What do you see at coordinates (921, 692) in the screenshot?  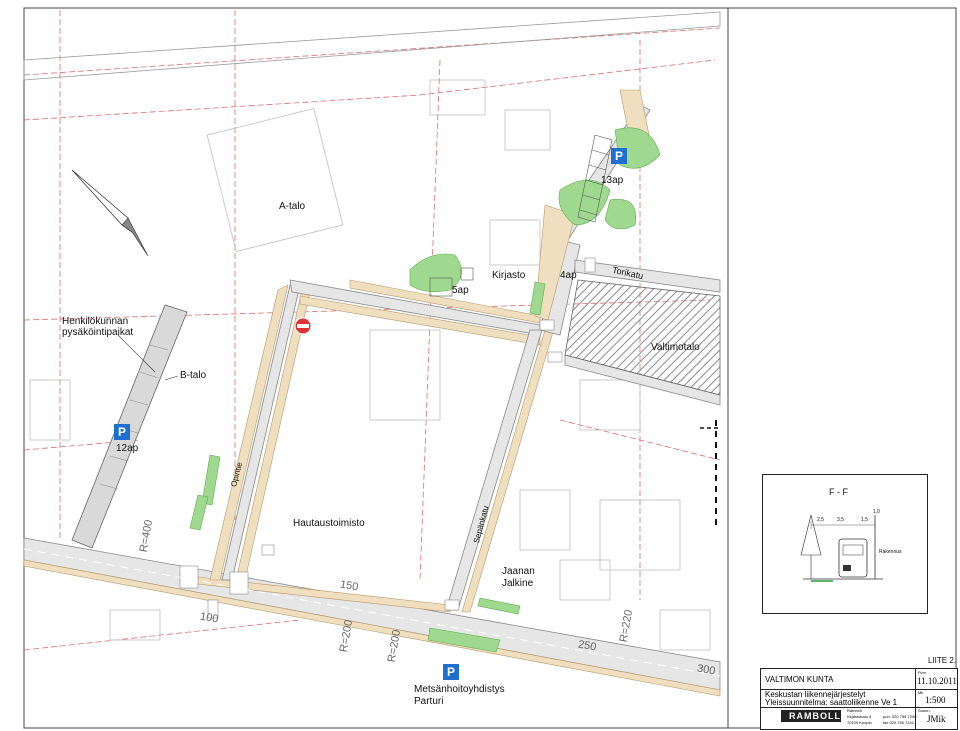 I see `scale-label: Mk` at bounding box center [921, 692].